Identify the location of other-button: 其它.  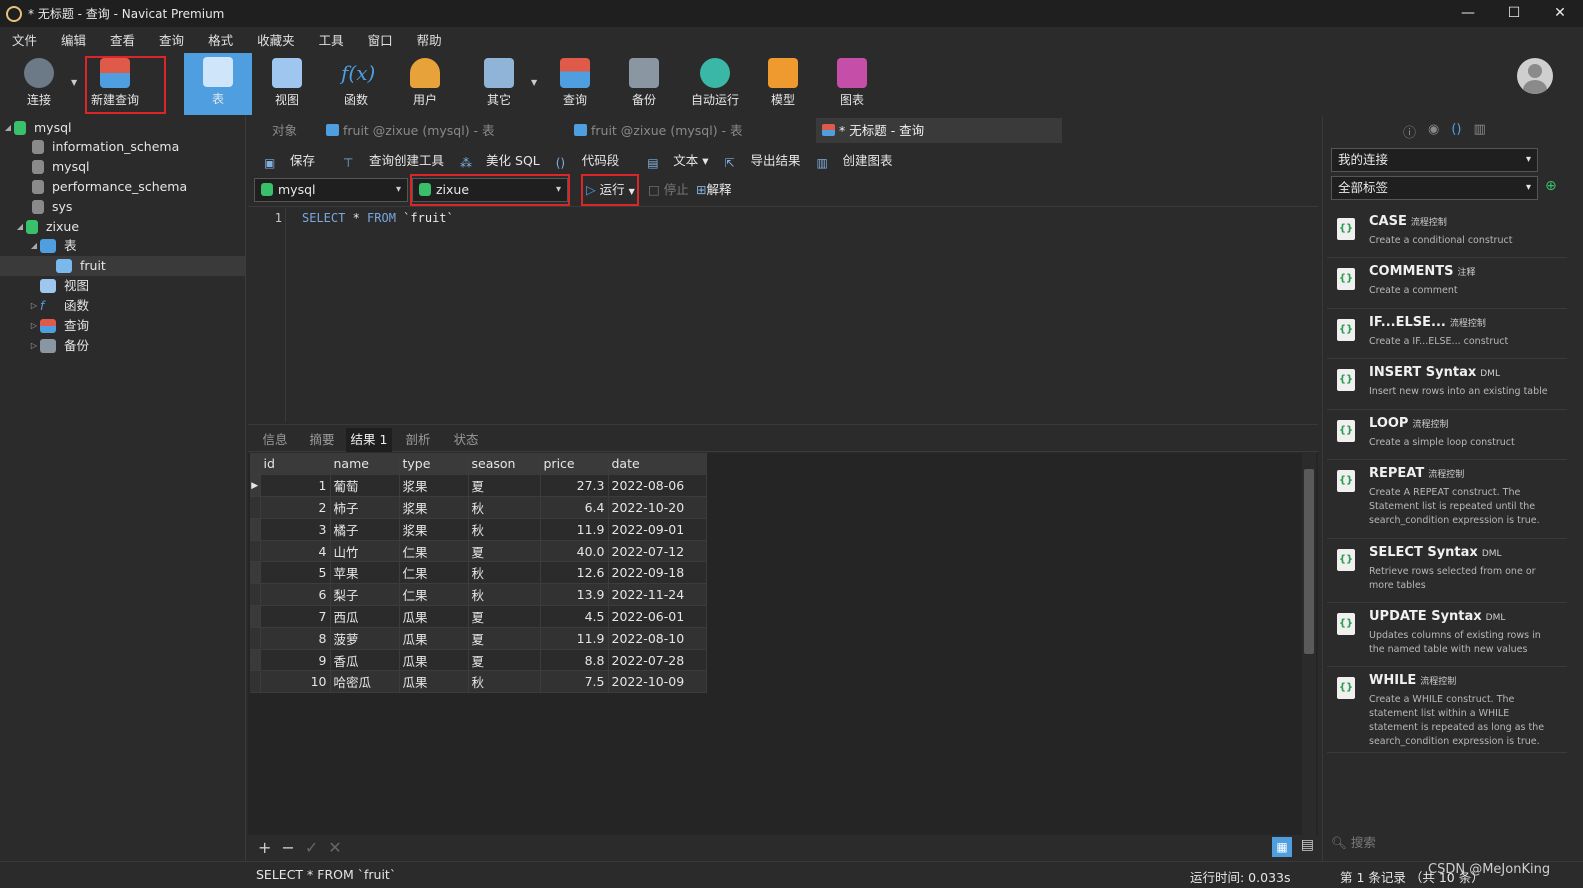
(499, 84).